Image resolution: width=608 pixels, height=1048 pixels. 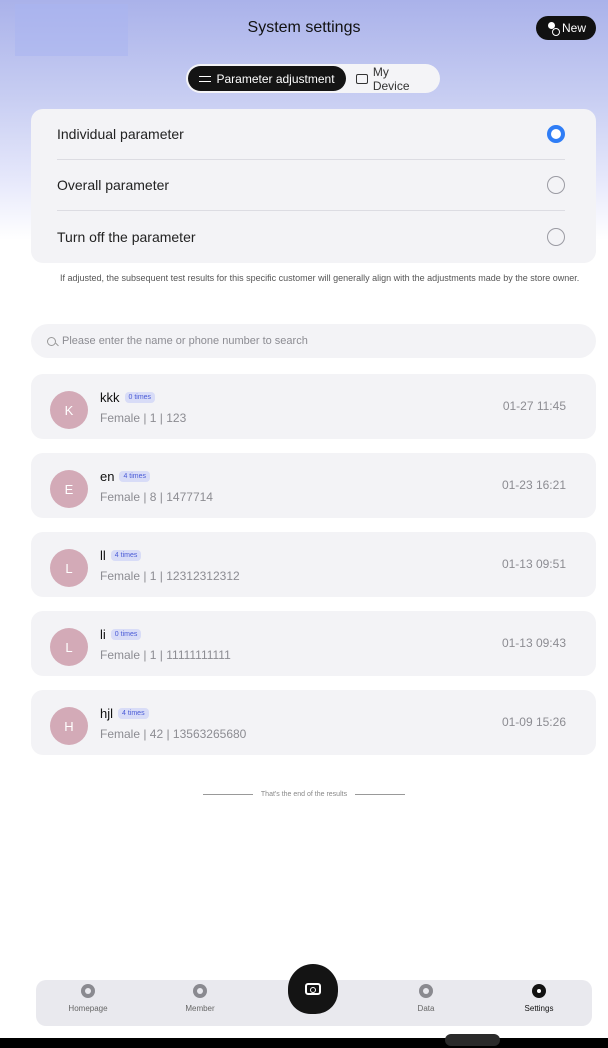 I want to click on nav-data: Data, so click(x=426, y=998).